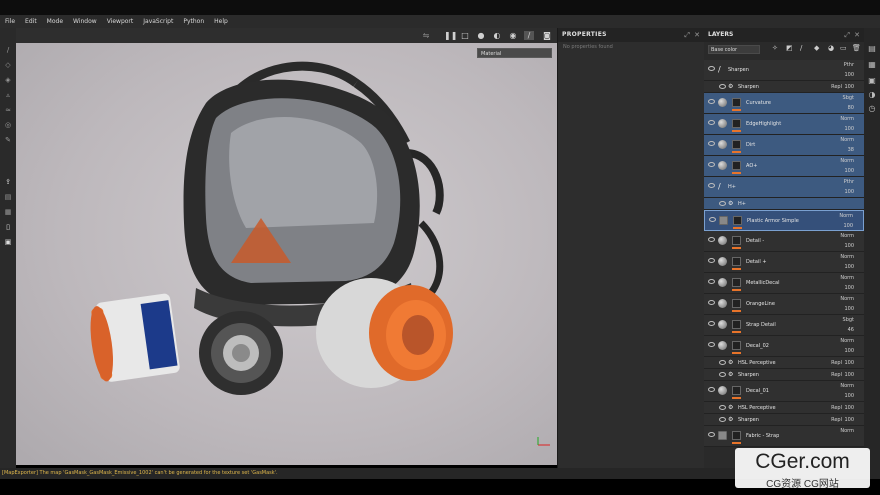  I want to click on document-icon: ▯, so click(8, 227).